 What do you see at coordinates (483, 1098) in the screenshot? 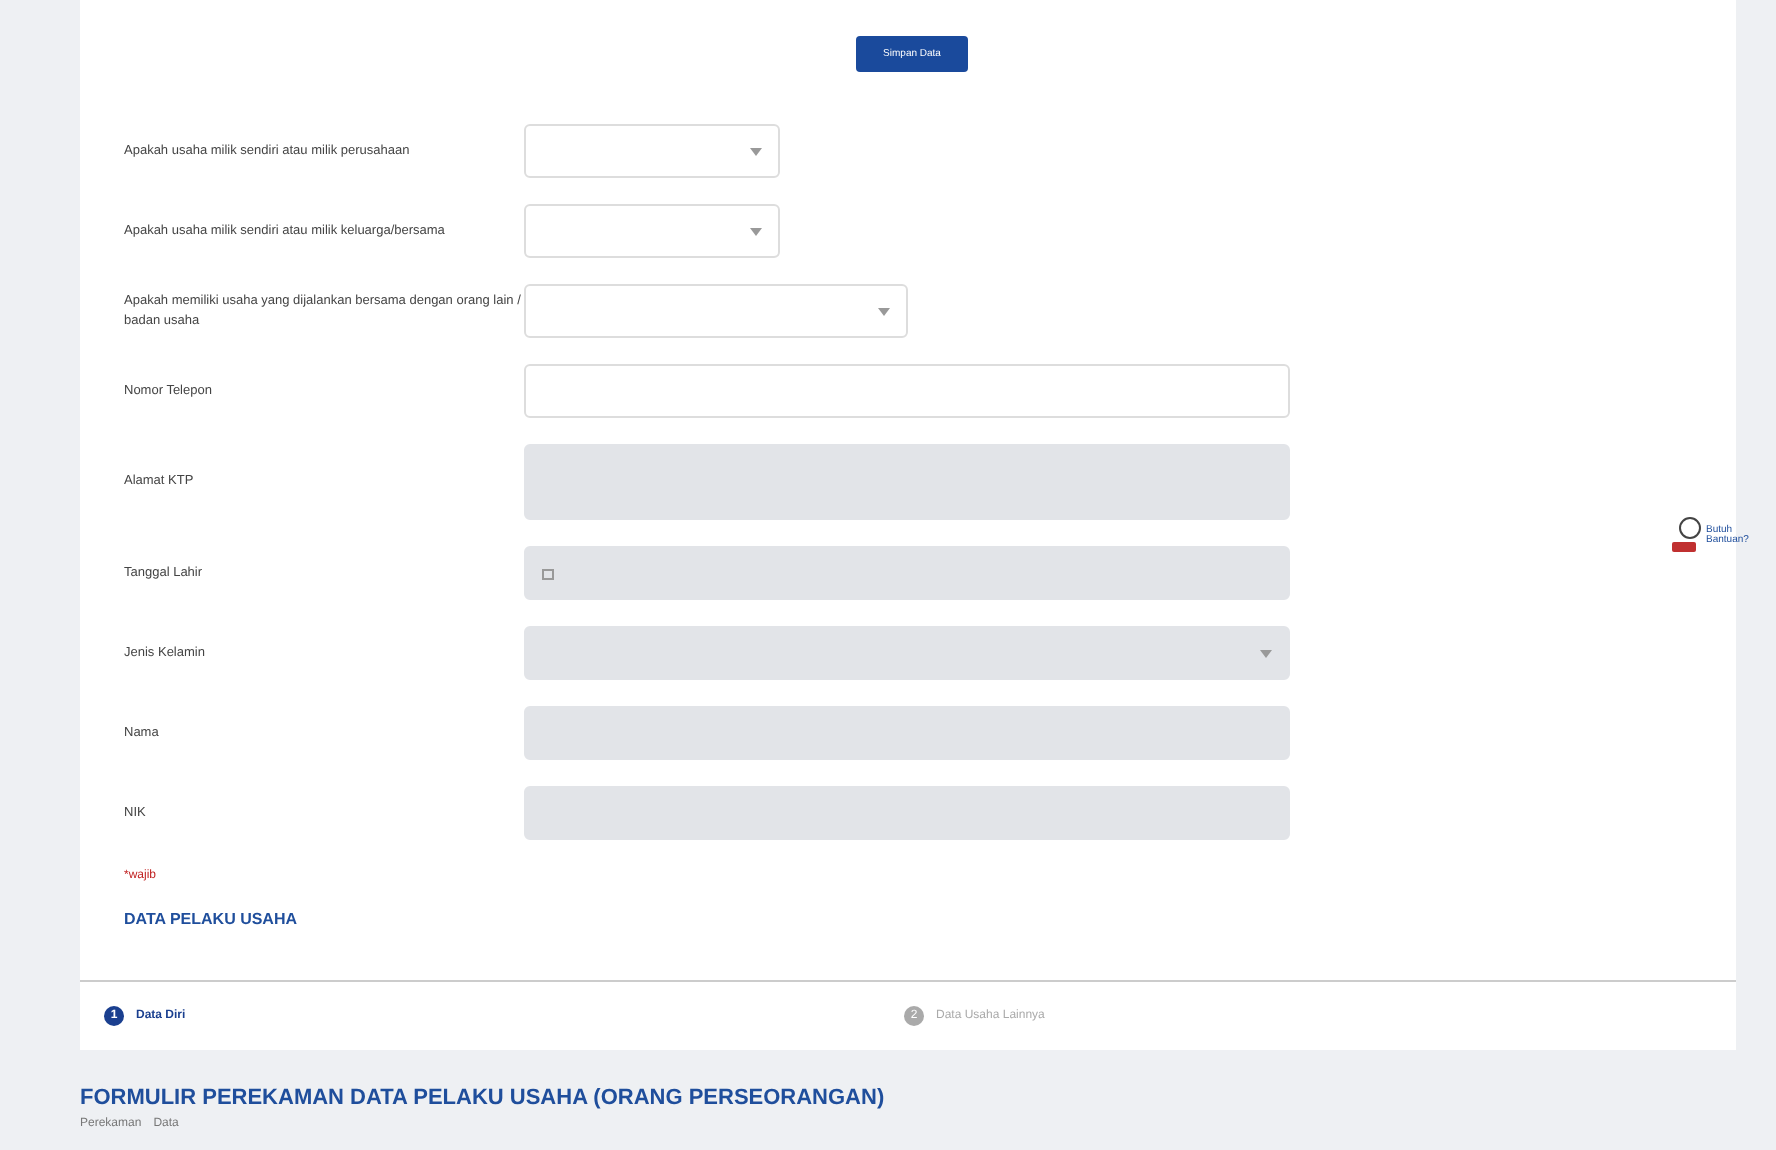
I see `page-title: FORMULIR PEREKAMAN DATA PELAKU USAHA (ORANG PERSEORANGAN)` at bounding box center [483, 1098].